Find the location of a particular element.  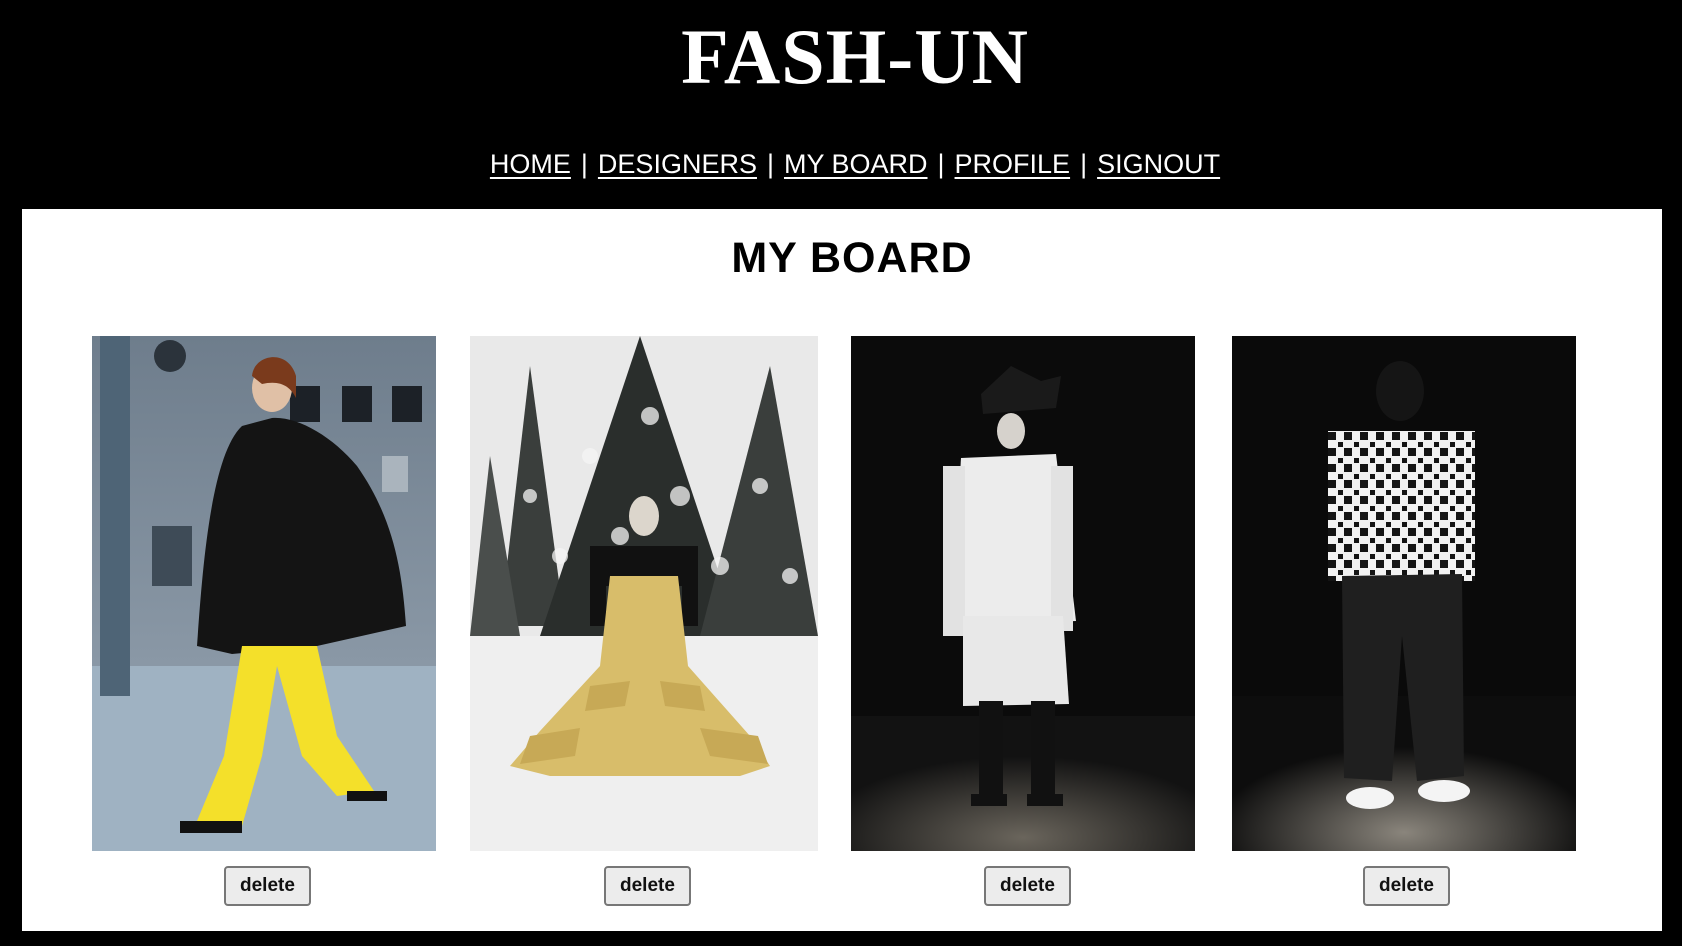

main-nav: HOME | DESIGNERS | MY BOARD | PROFILE | SIGNOUT is located at coordinates (841, 164).